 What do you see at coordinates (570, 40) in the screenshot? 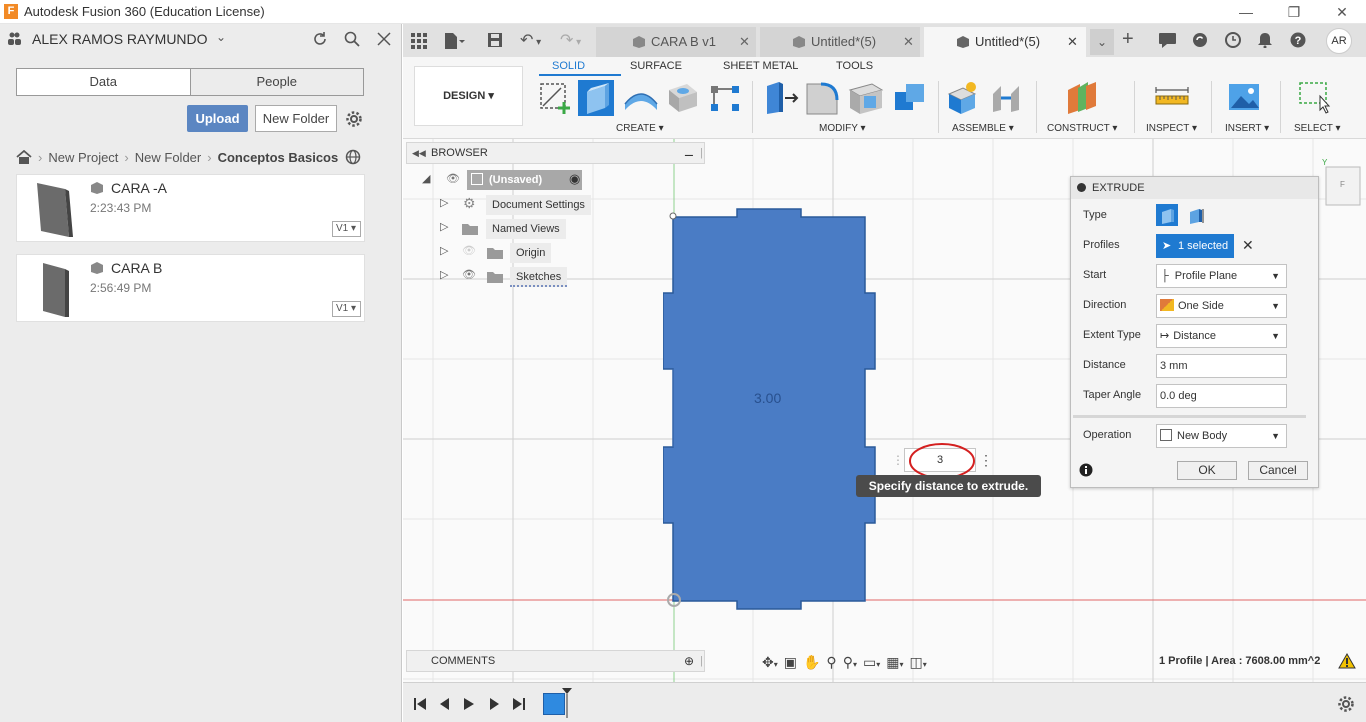
I see `redo-icon: ↷ ▾` at bounding box center [570, 40].